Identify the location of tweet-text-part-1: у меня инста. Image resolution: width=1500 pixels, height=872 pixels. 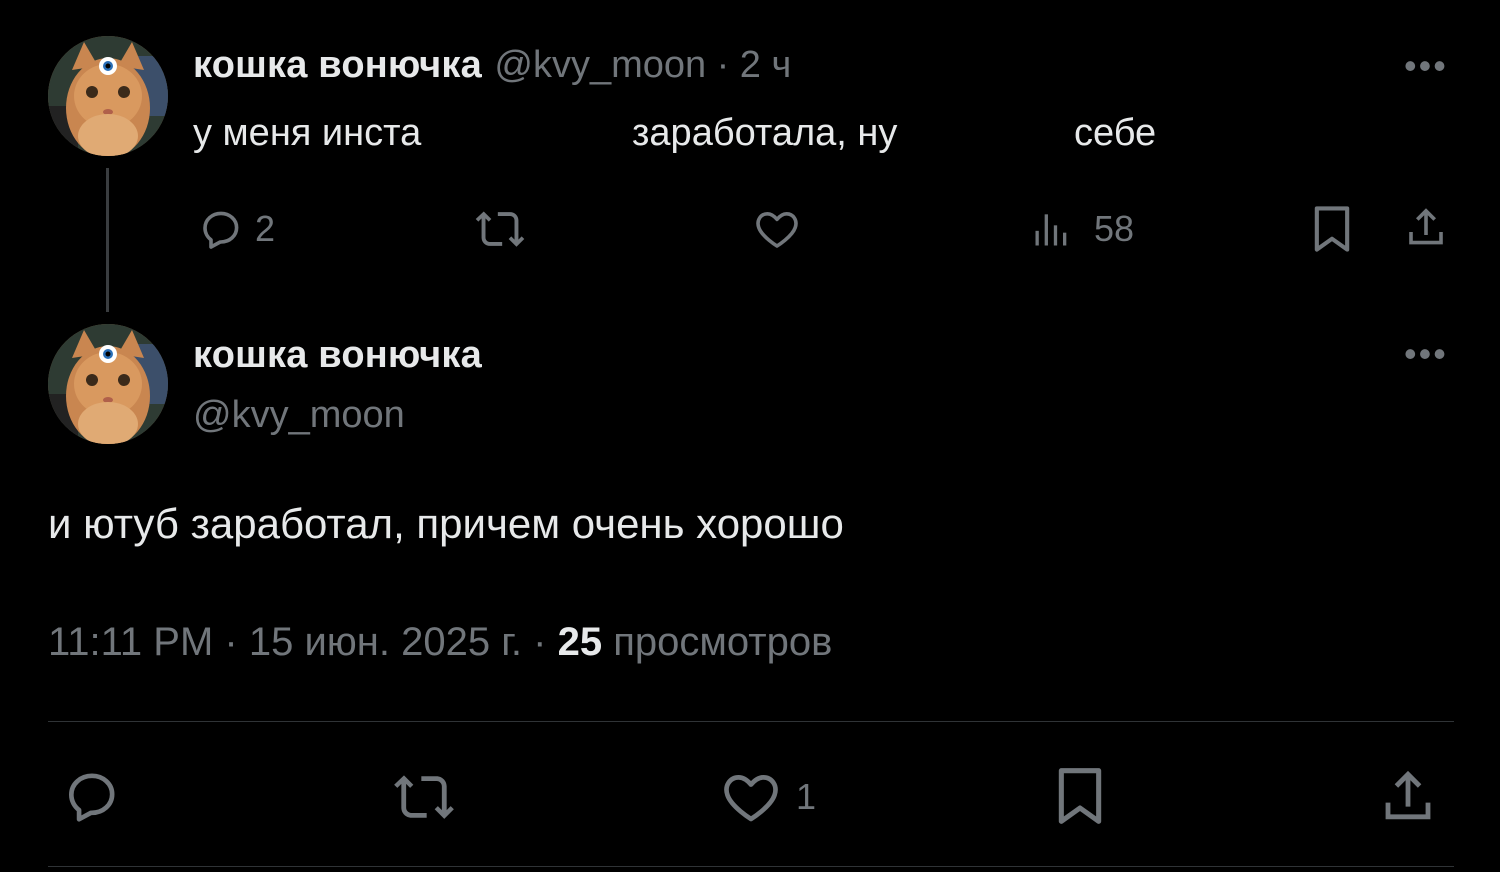
(307, 133).